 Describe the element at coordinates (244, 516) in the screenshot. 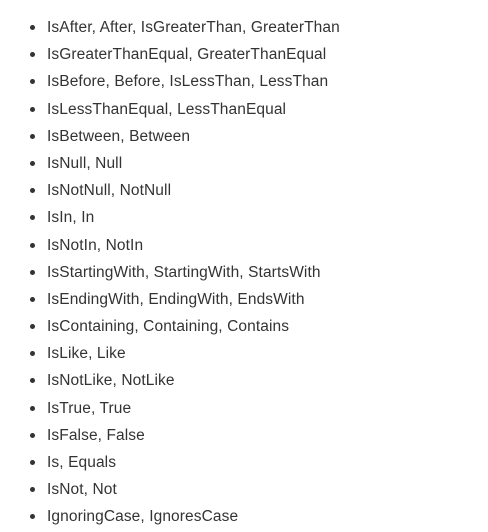

I see `list-item: IgnoringCase, IgnoresCase` at that location.